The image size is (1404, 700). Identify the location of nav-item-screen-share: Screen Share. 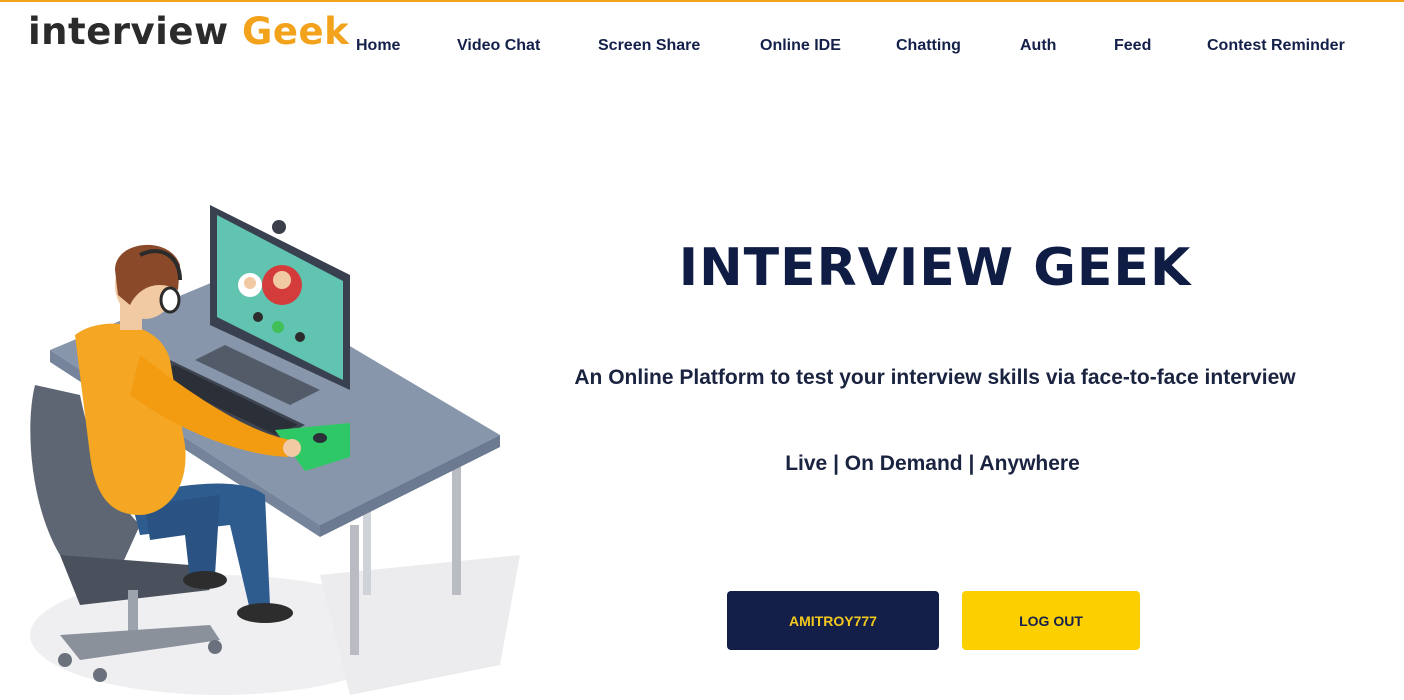
(649, 46).